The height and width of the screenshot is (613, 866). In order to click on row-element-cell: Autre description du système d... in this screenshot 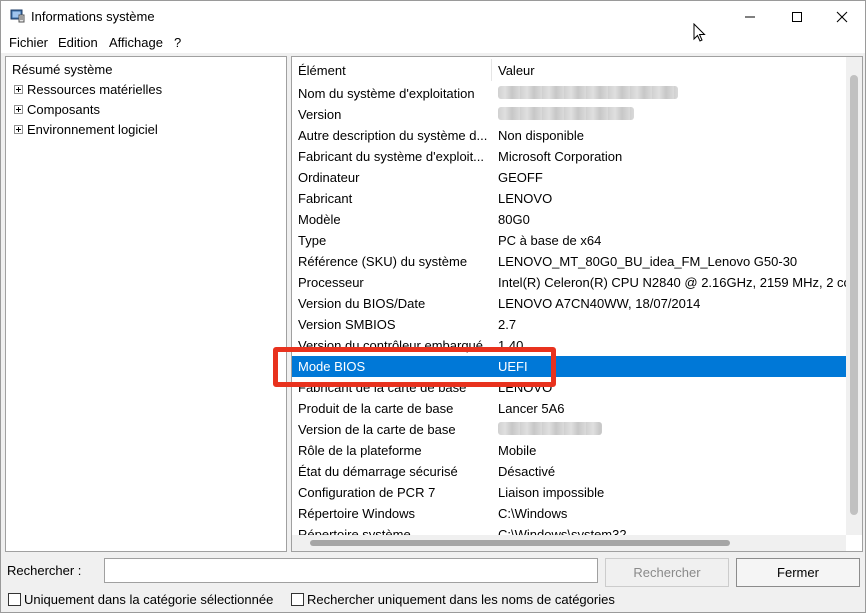, I will do `click(393, 135)`.